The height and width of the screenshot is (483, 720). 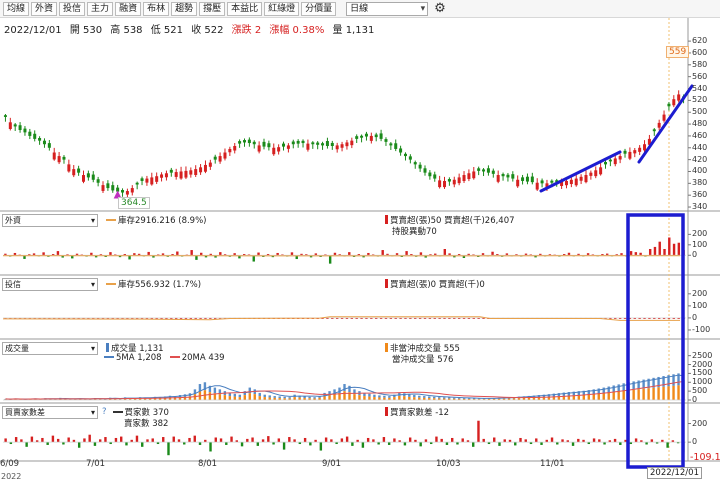 What do you see at coordinates (104, 412) in the screenshot?
I see `help-icon: ?` at bounding box center [104, 412].